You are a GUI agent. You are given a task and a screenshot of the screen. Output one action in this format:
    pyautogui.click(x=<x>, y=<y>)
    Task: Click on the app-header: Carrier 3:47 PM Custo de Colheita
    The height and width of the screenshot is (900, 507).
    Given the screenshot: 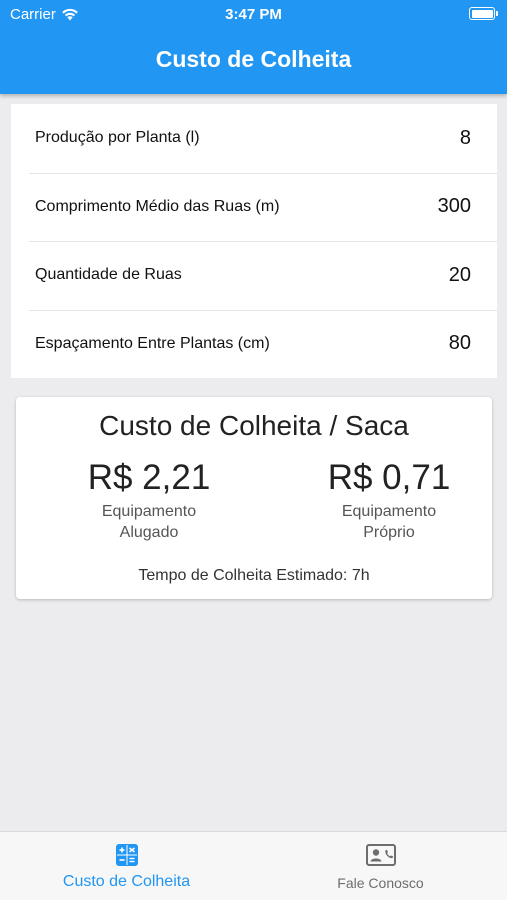 What is the action you would take?
    pyautogui.click(x=253, y=47)
    